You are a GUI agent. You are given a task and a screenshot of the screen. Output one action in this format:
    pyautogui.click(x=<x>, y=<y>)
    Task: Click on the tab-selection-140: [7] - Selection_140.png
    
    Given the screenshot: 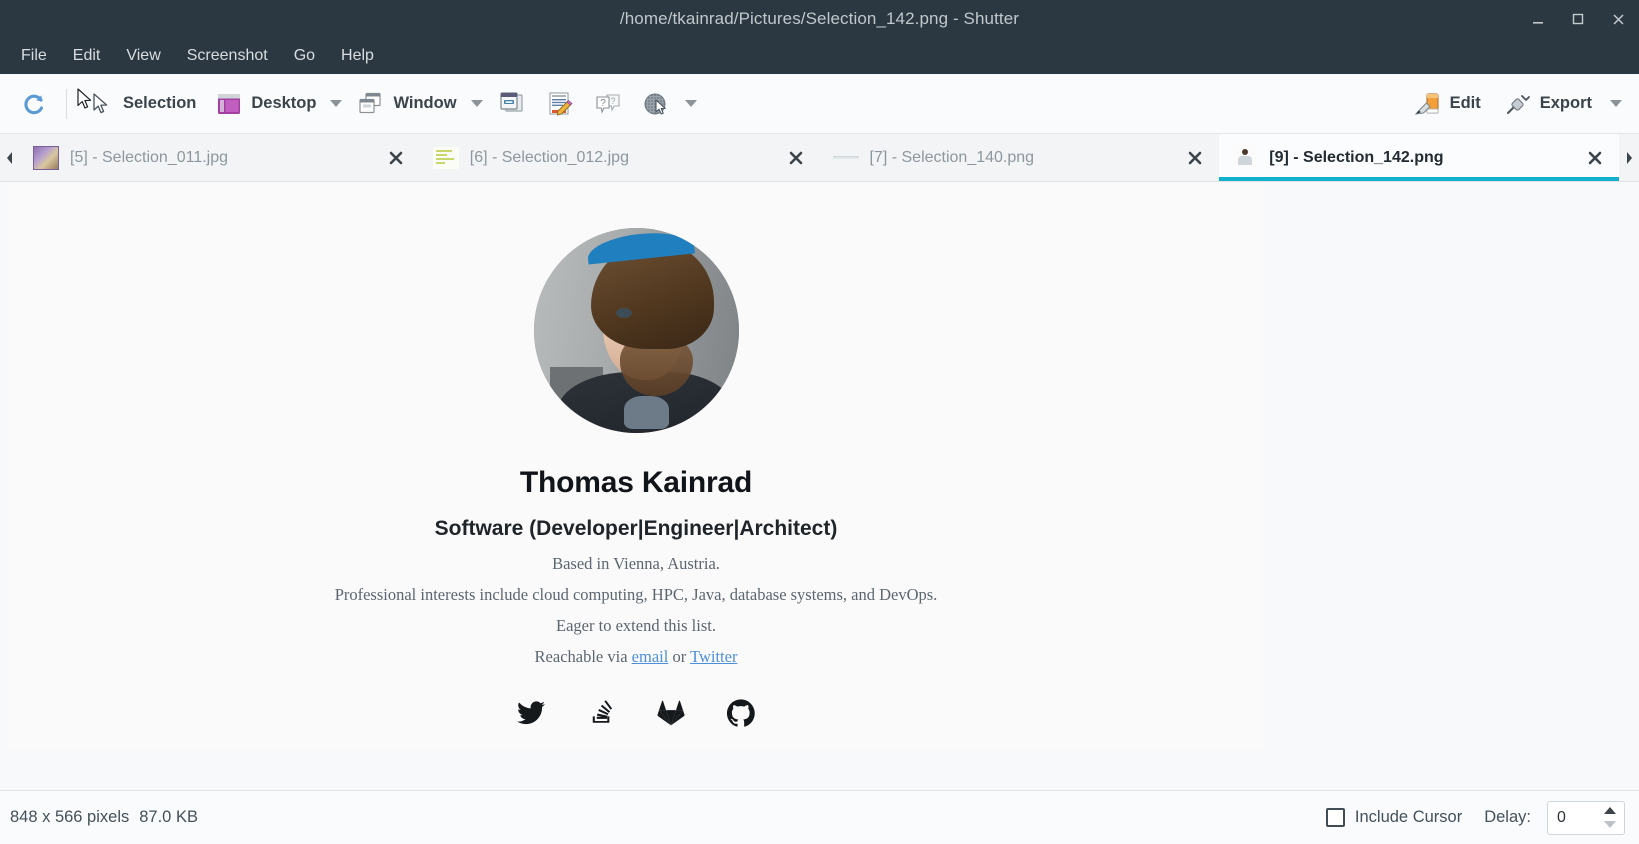 What is the action you would take?
    pyautogui.click(x=1020, y=157)
    